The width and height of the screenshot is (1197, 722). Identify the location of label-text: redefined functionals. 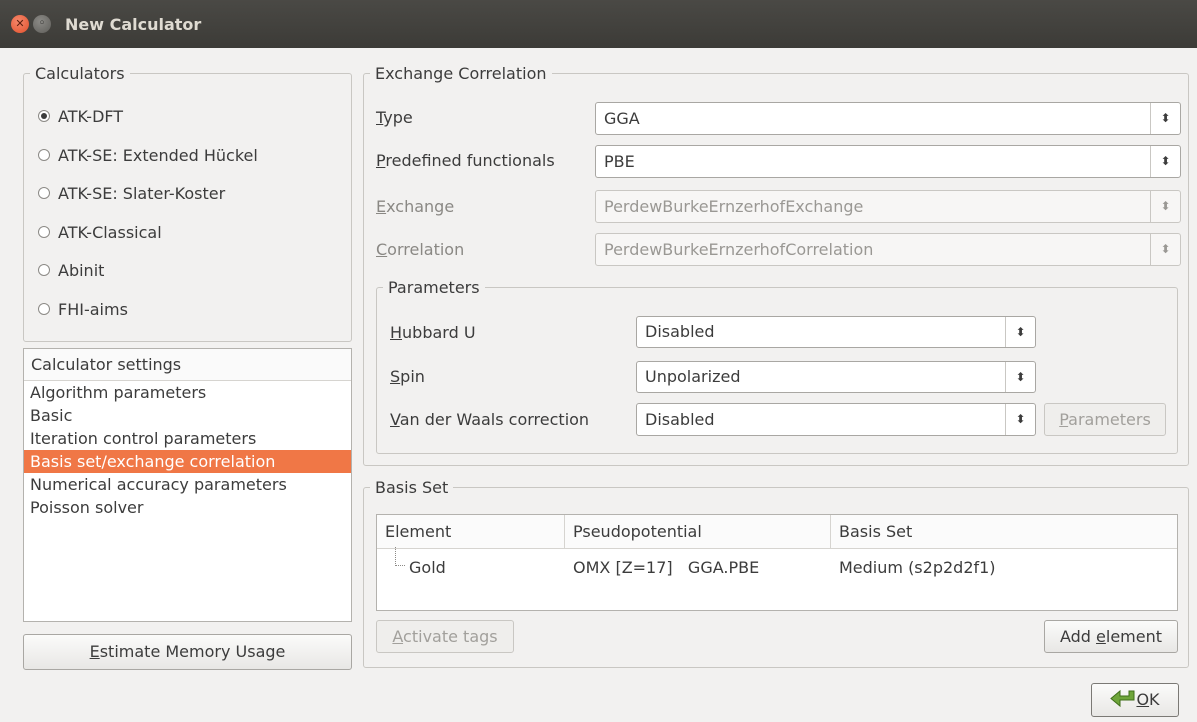
(470, 160).